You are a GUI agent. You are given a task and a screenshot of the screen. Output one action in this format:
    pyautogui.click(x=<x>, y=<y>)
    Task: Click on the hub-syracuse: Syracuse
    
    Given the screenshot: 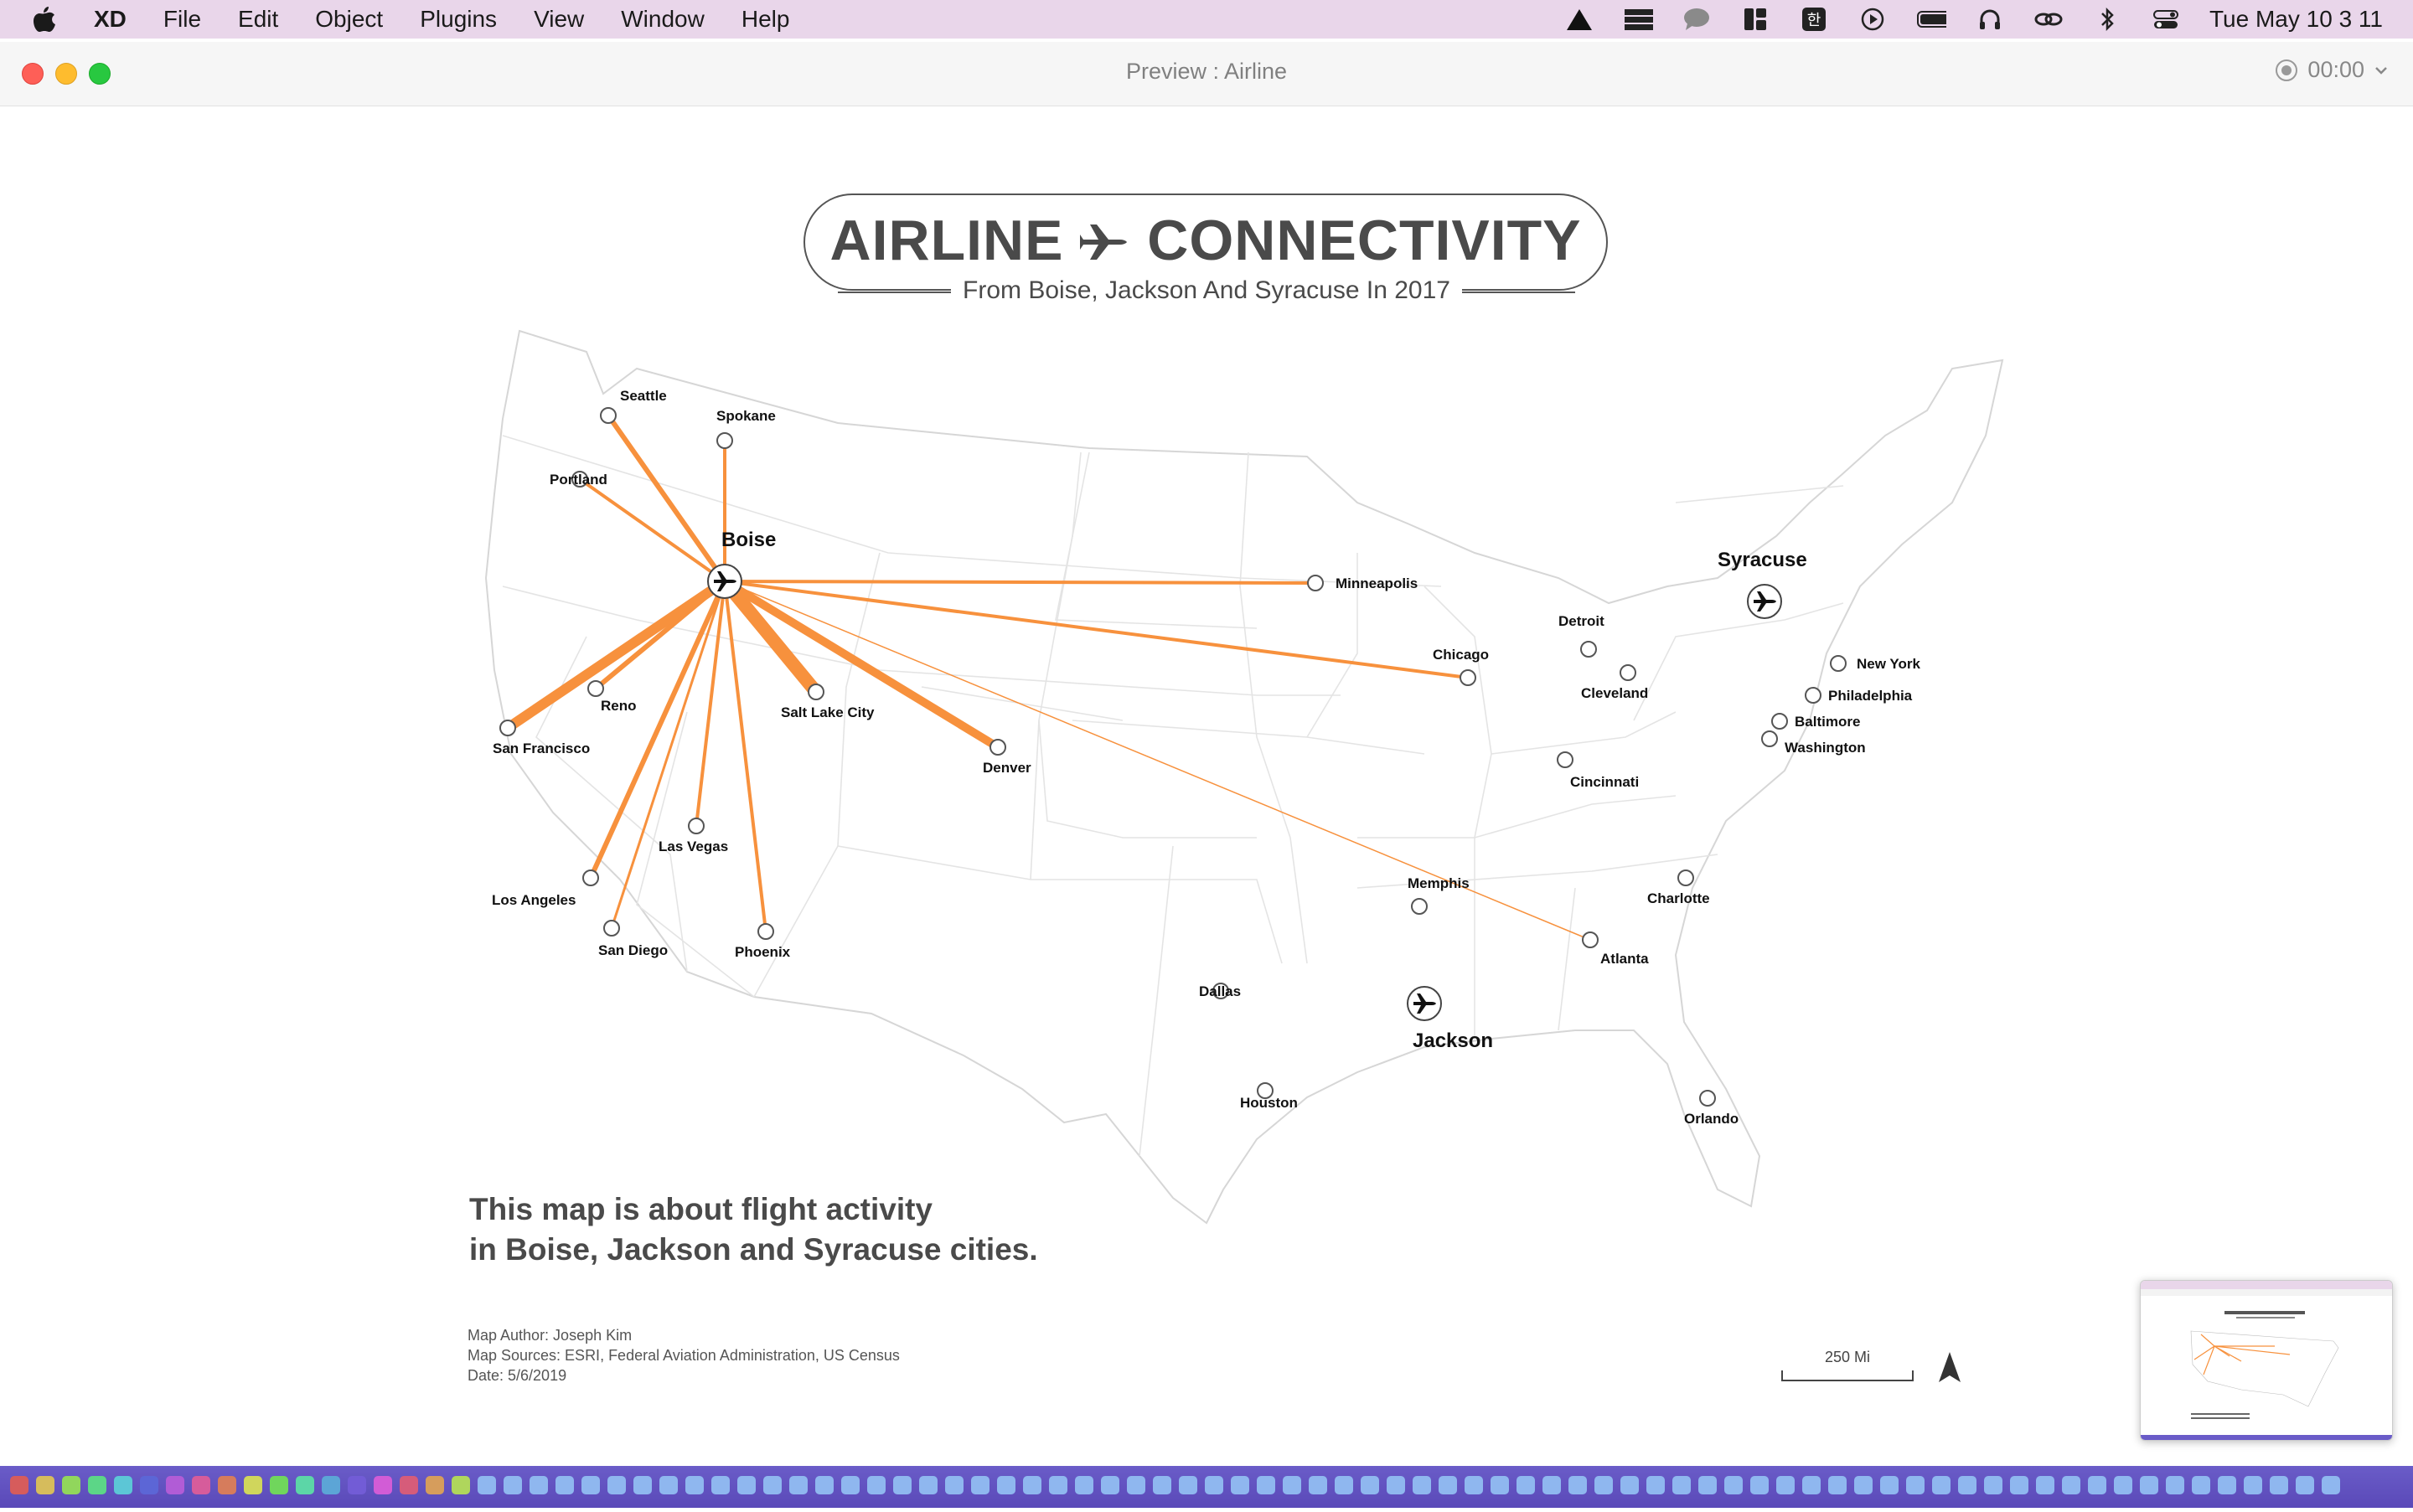 What is the action you would take?
    pyautogui.click(x=1762, y=584)
    